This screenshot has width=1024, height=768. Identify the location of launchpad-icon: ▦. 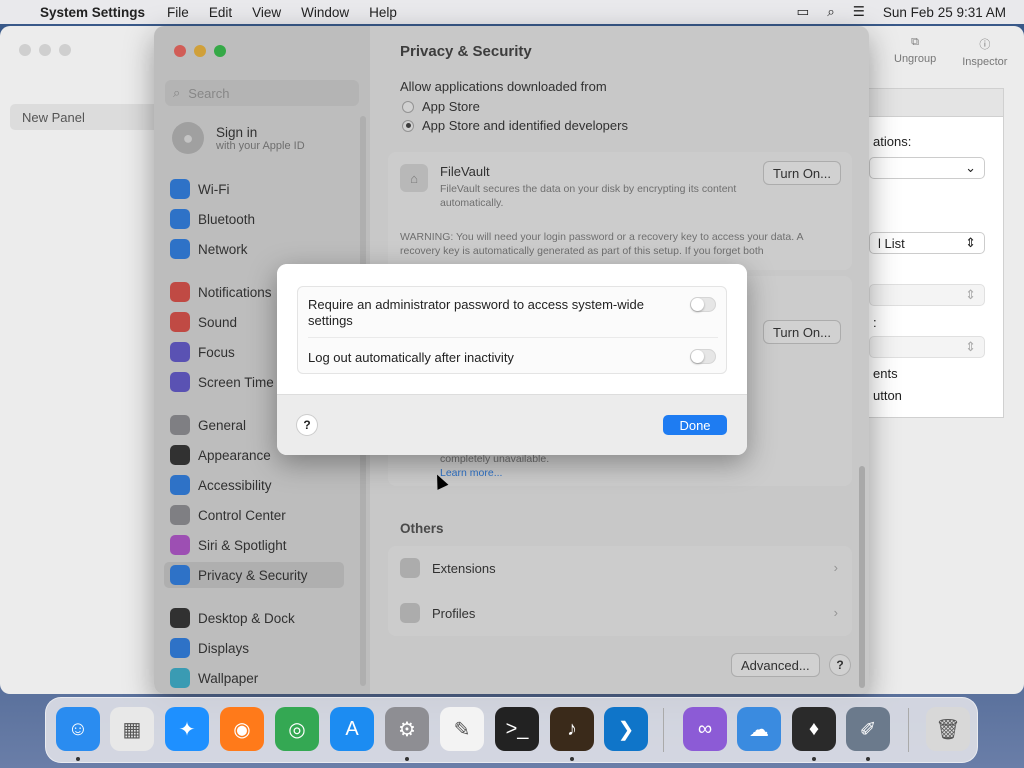
(132, 729).